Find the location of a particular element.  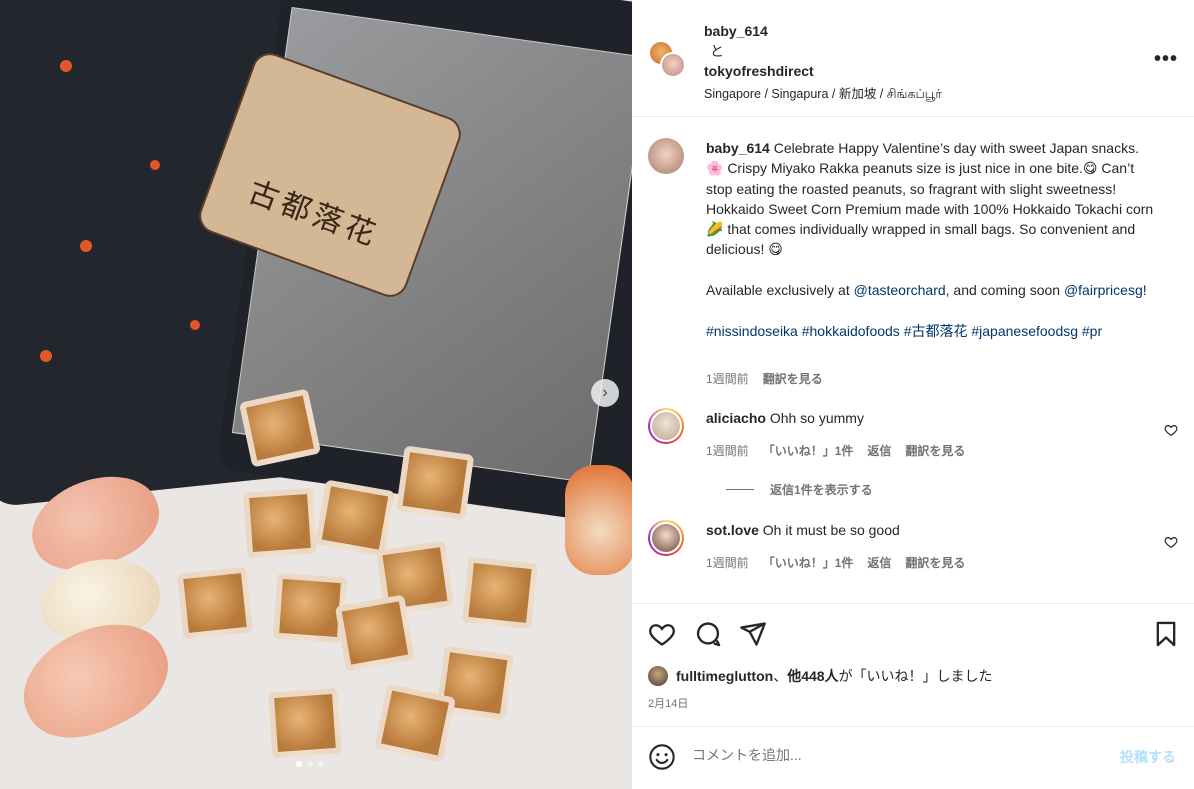

and-text: と is located at coordinates (717, 51).